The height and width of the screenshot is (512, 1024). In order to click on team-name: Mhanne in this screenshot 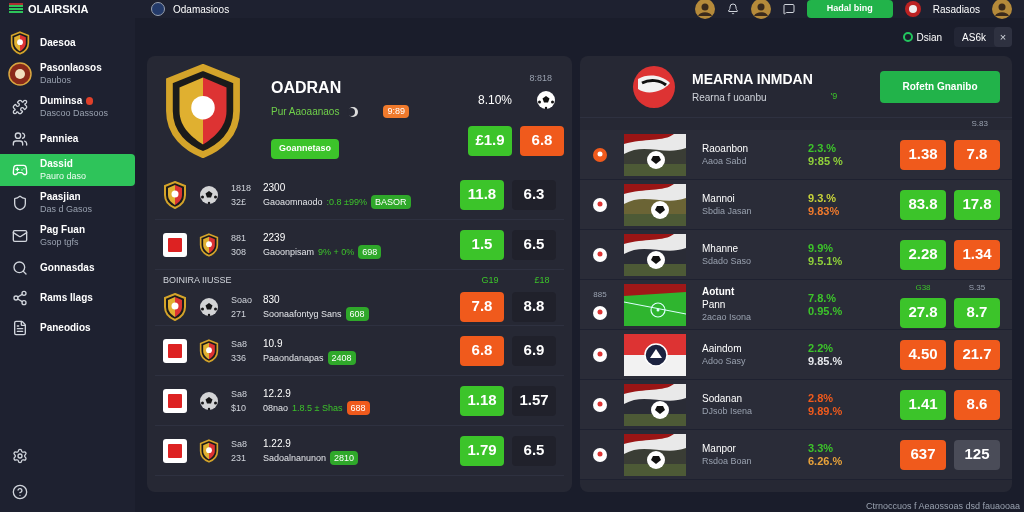, I will do `click(721, 248)`.